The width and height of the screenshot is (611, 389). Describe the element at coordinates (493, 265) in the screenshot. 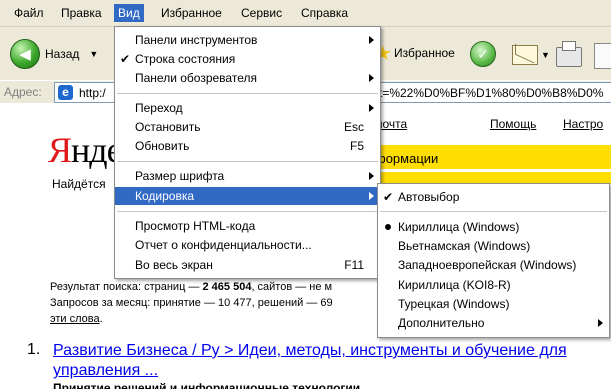

I see `encoding-western-european-windows: Западноевропейская (Windows)` at that location.